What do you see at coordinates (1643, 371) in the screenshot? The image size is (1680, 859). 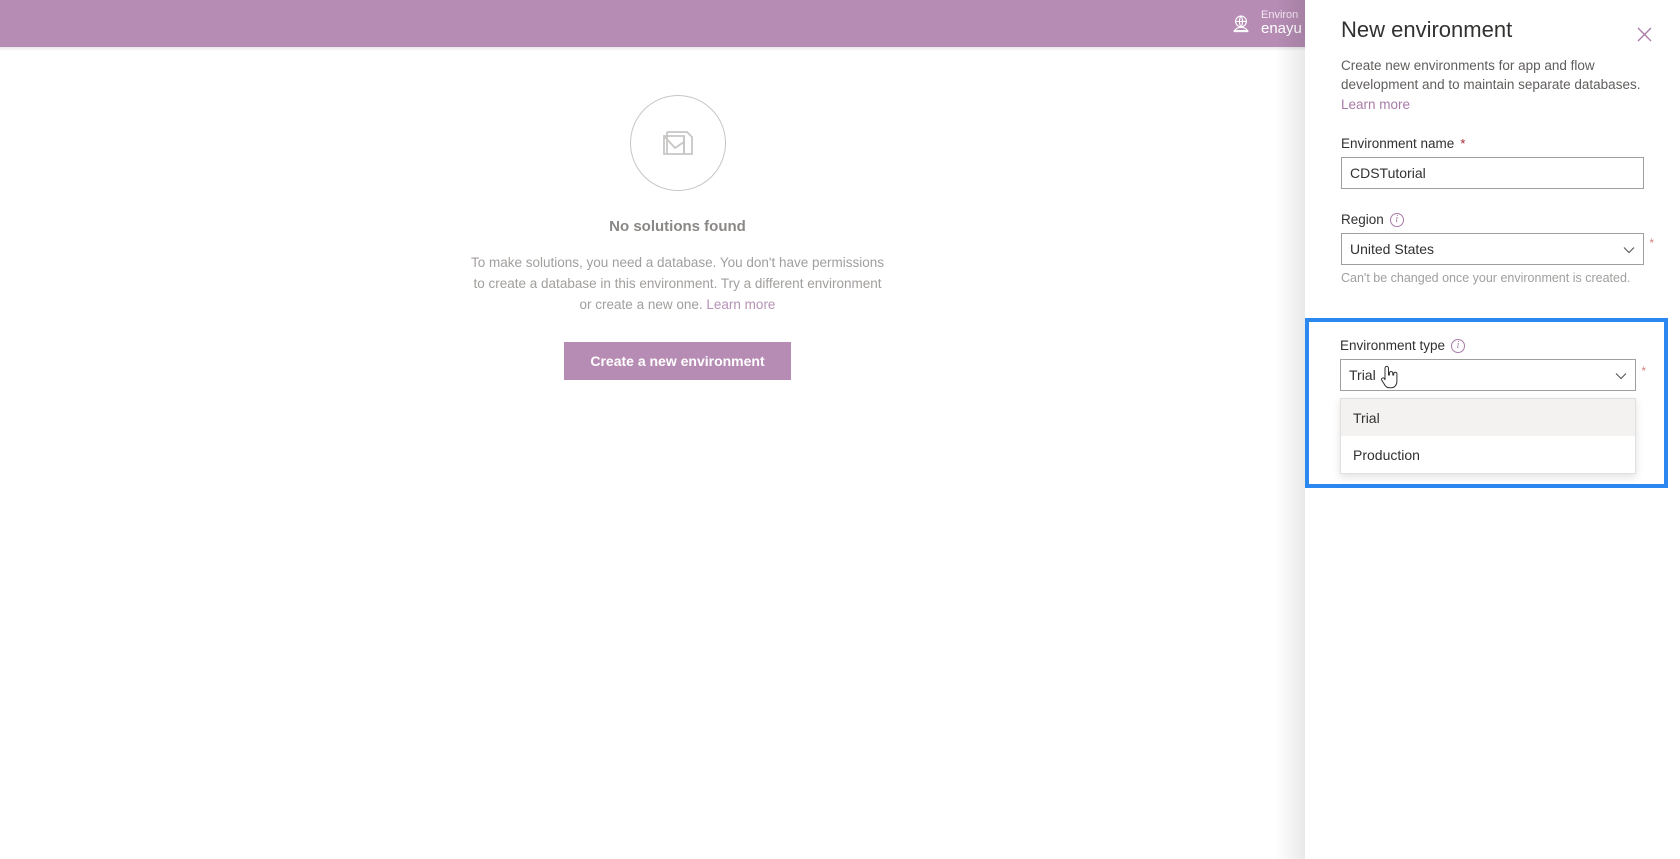 I see `environment-type-required-mark: *` at bounding box center [1643, 371].